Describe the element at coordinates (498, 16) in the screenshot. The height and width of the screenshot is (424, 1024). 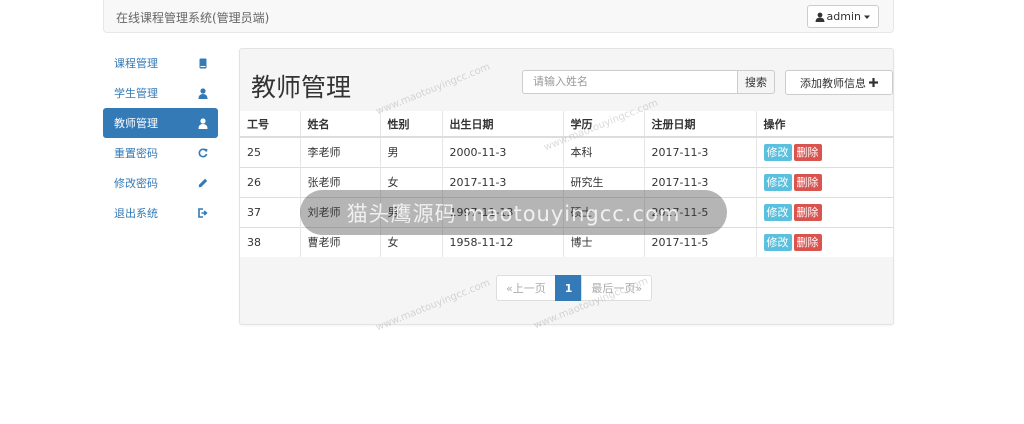
I see `top-navbar: 在线课程管理系统(管理员端) admin` at that location.